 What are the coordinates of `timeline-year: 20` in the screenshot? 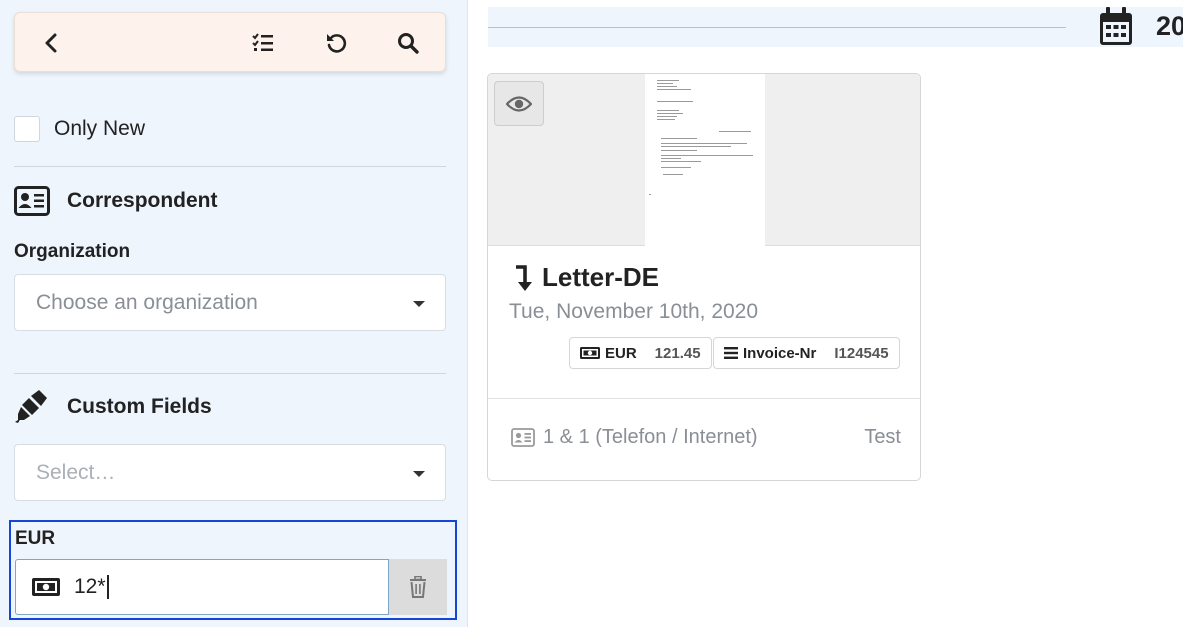 It's located at (1169, 26).